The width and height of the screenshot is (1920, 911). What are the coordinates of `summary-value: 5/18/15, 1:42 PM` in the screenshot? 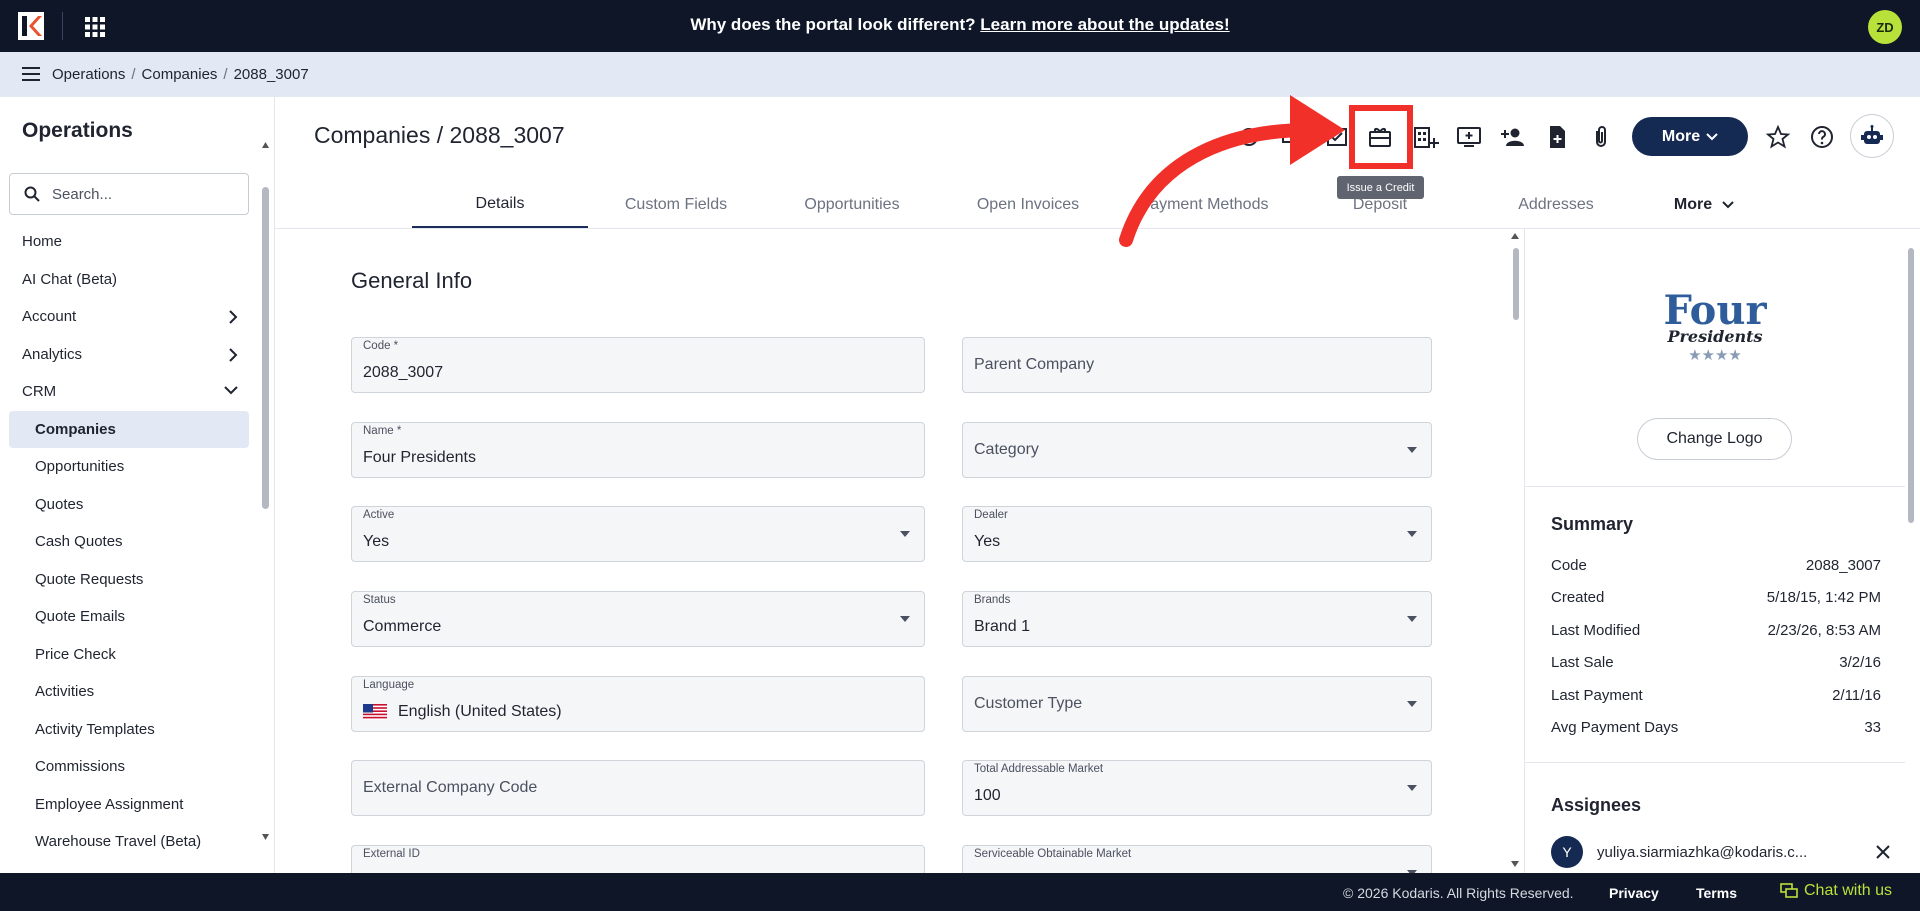 It's located at (1823, 597).